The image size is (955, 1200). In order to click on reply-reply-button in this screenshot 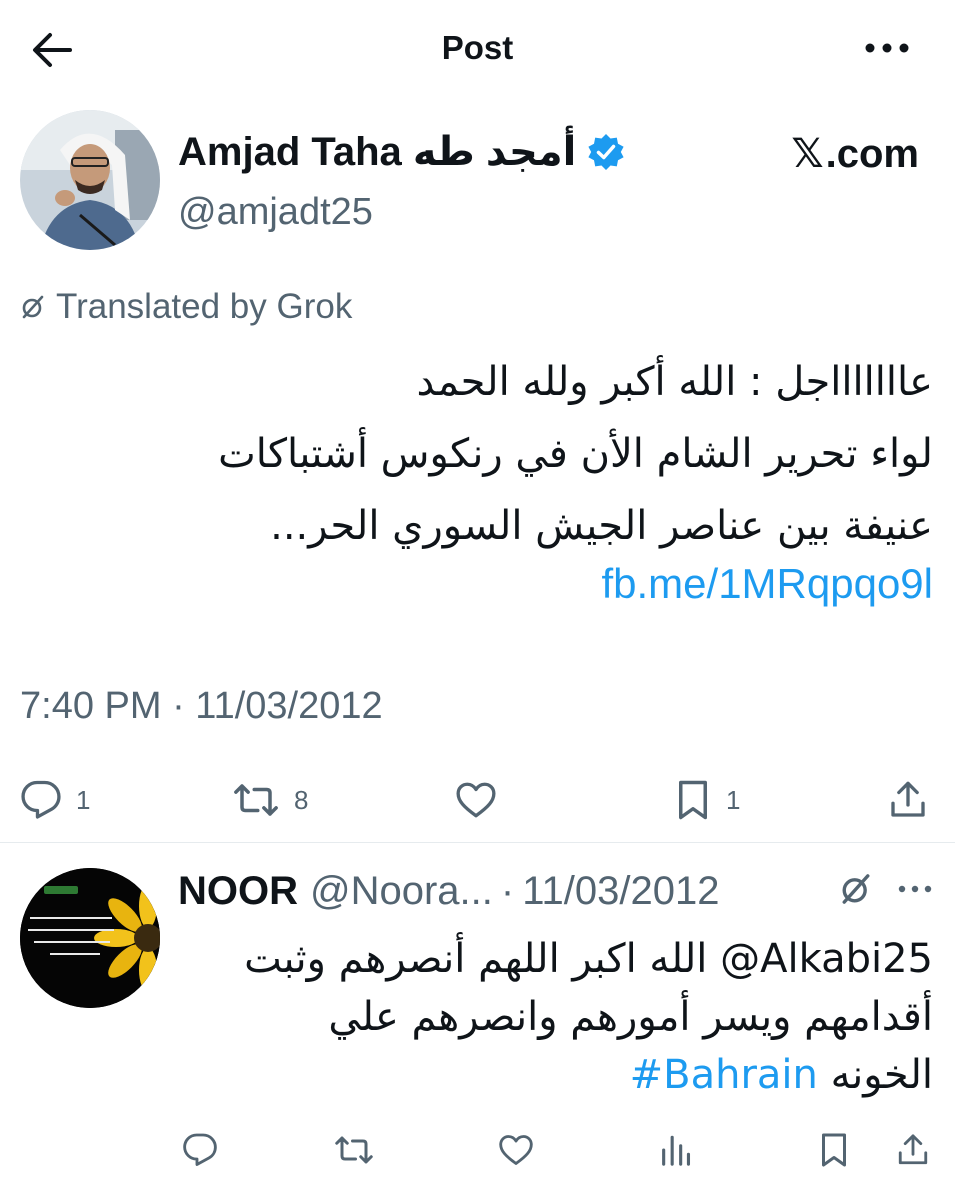, I will do `click(200, 1150)`.